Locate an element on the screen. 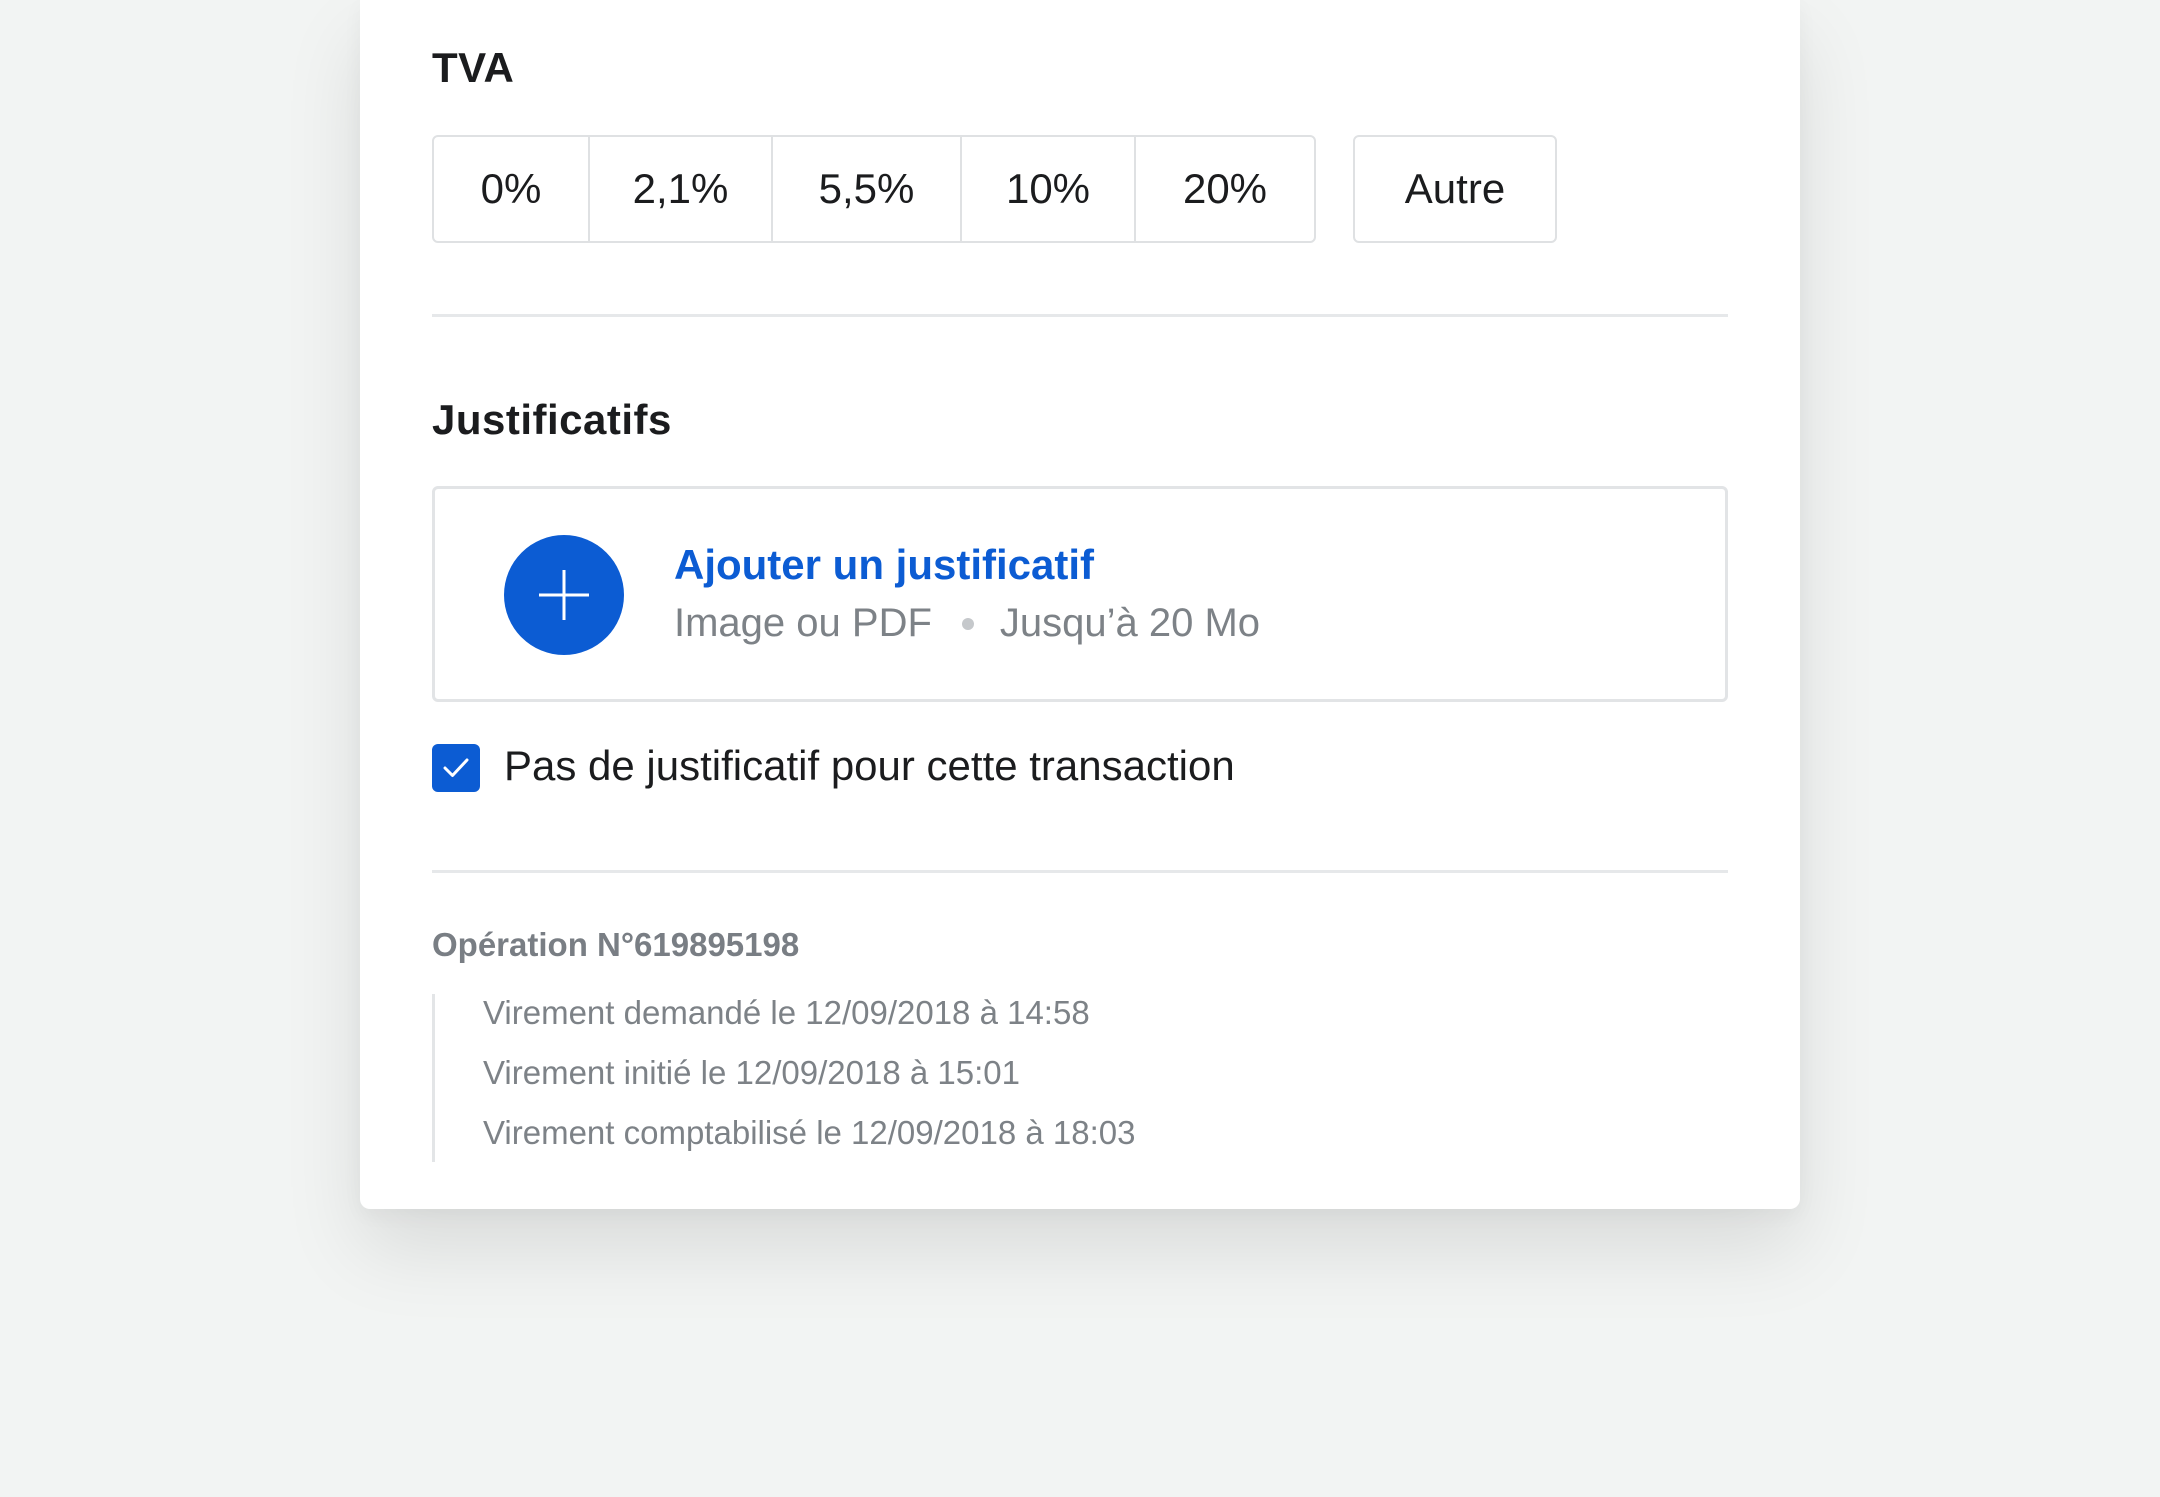  vat-option-0: 0% is located at coordinates (512, 189).